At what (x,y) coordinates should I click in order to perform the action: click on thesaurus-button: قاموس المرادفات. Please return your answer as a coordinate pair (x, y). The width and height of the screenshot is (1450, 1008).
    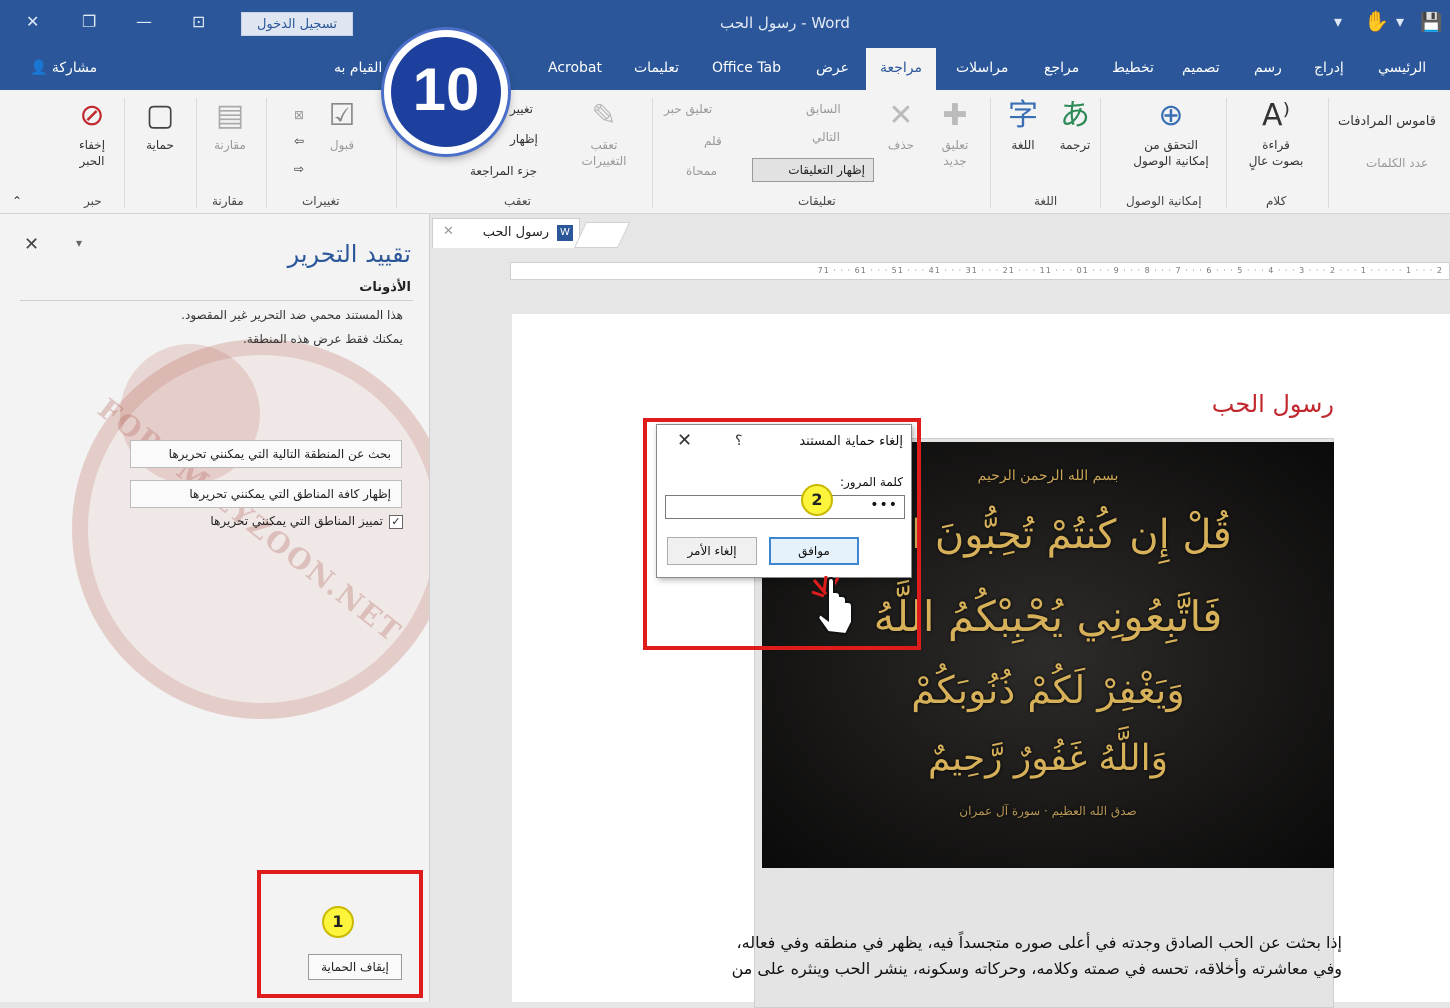
    Looking at the image, I should click on (1387, 121).